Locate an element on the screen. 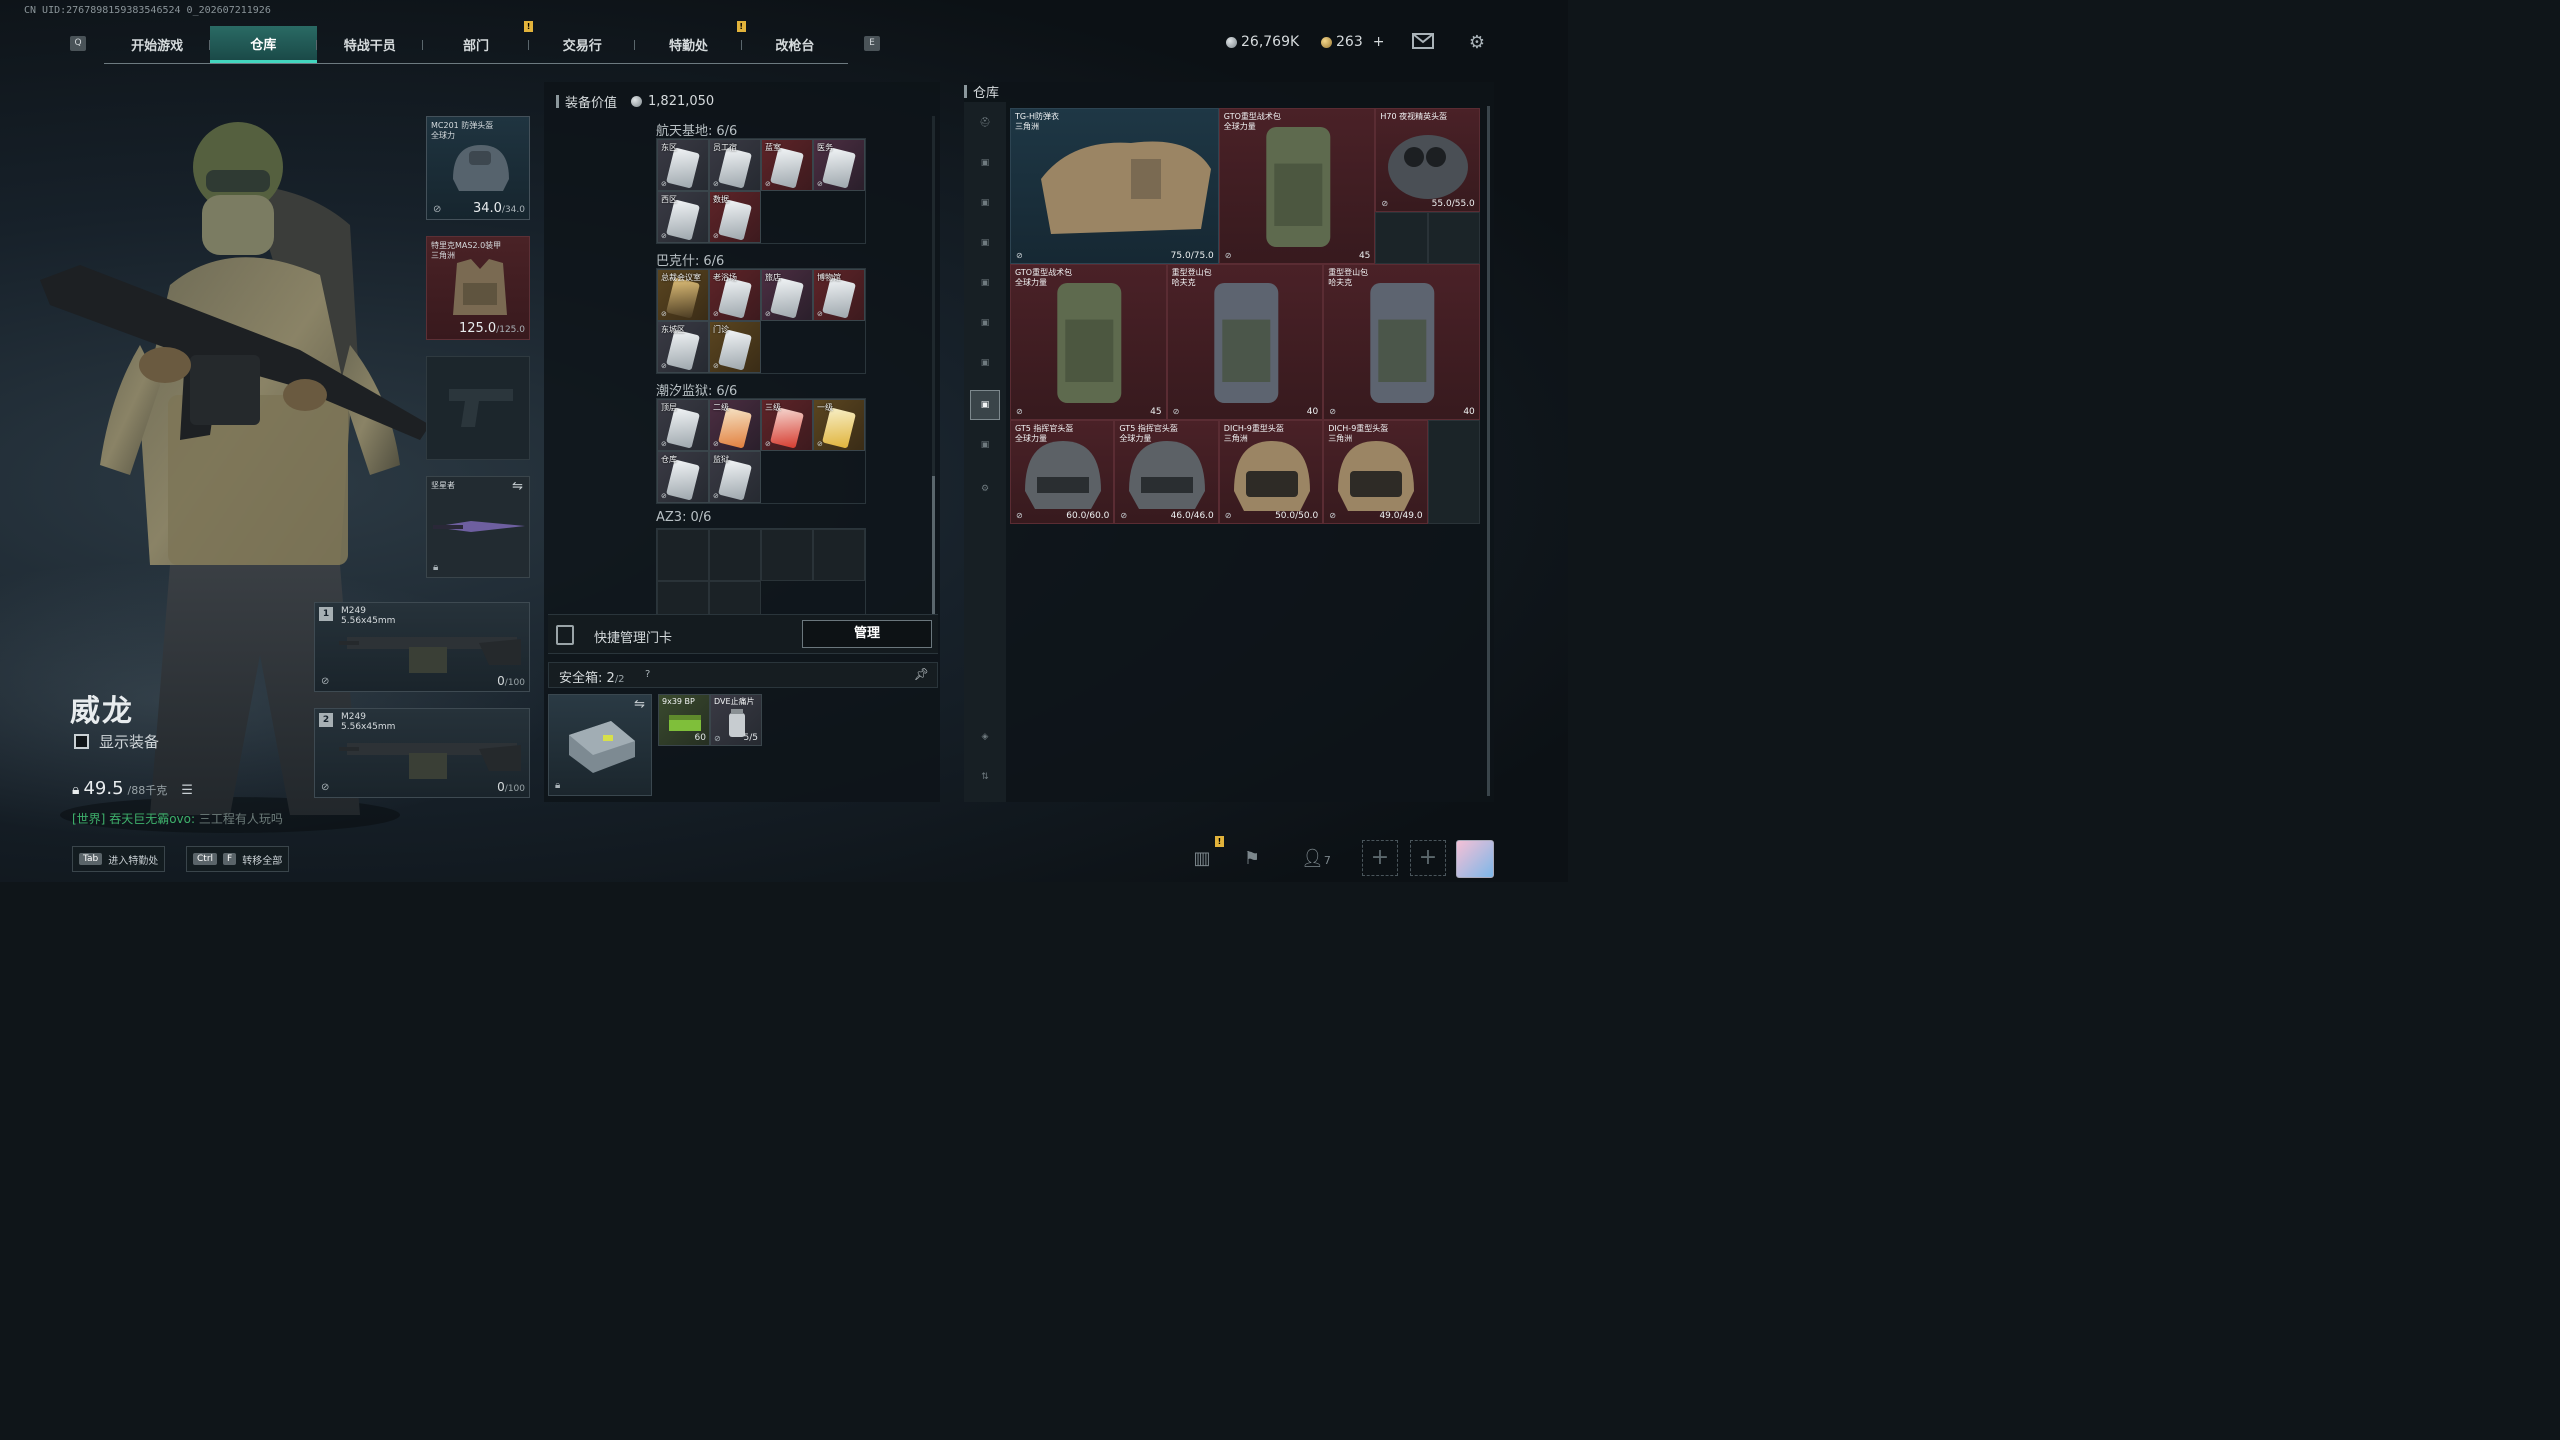 The height and width of the screenshot is (1440, 2560). chat-line: [世界] 吞天巨无霸ovo: 三工程有人玩吗 is located at coordinates (177, 818).